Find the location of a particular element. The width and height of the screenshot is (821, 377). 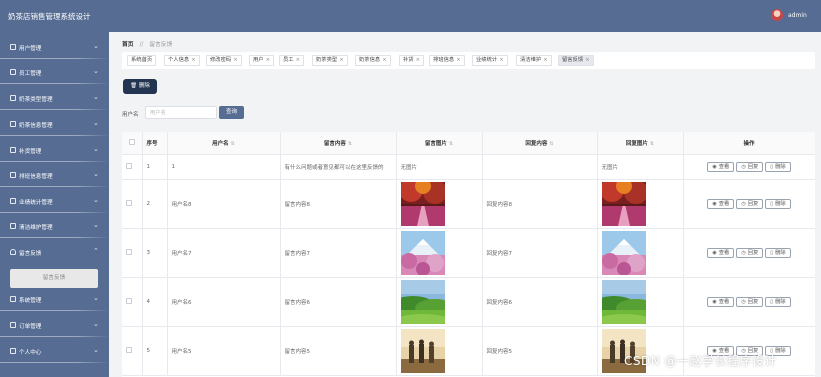

tab-restock: 补货 × is located at coordinates (412, 60).